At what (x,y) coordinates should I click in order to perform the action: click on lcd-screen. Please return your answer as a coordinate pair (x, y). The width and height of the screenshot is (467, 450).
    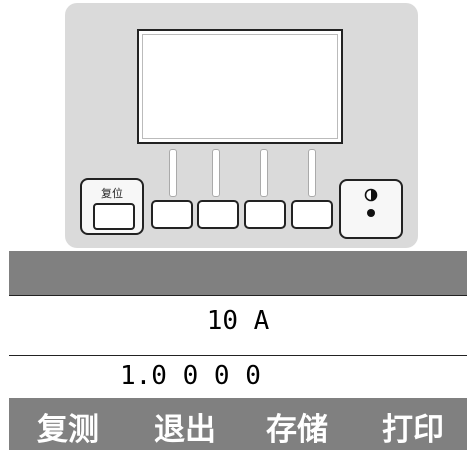
    Looking at the image, I should click on (240, 86).